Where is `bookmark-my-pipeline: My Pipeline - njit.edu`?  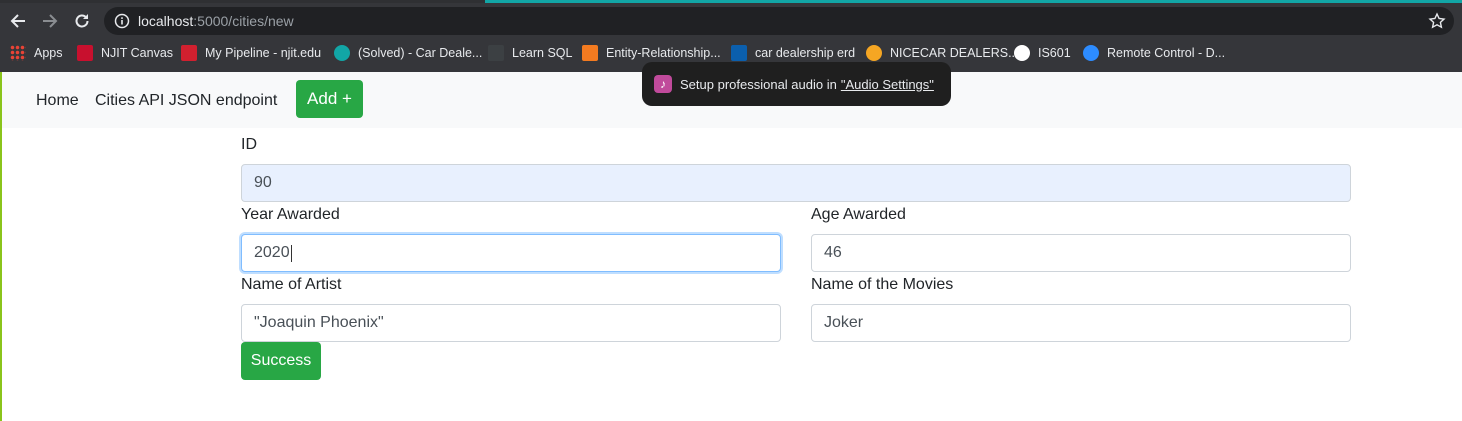
bookmark-my-pipeline: My Pipeline - njit.edu is located at coordinates (251, 53).